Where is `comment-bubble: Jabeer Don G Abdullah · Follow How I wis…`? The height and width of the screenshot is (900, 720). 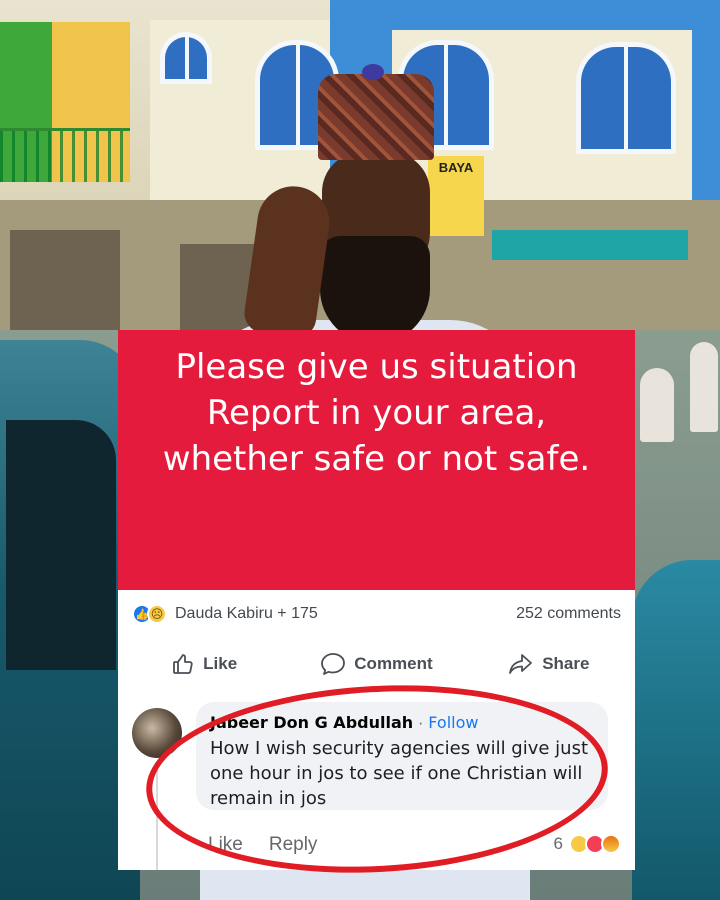 comment-bubble: Jabeer Don G Abdullah · Follow How I wis… is located at coordinates (402, 756).